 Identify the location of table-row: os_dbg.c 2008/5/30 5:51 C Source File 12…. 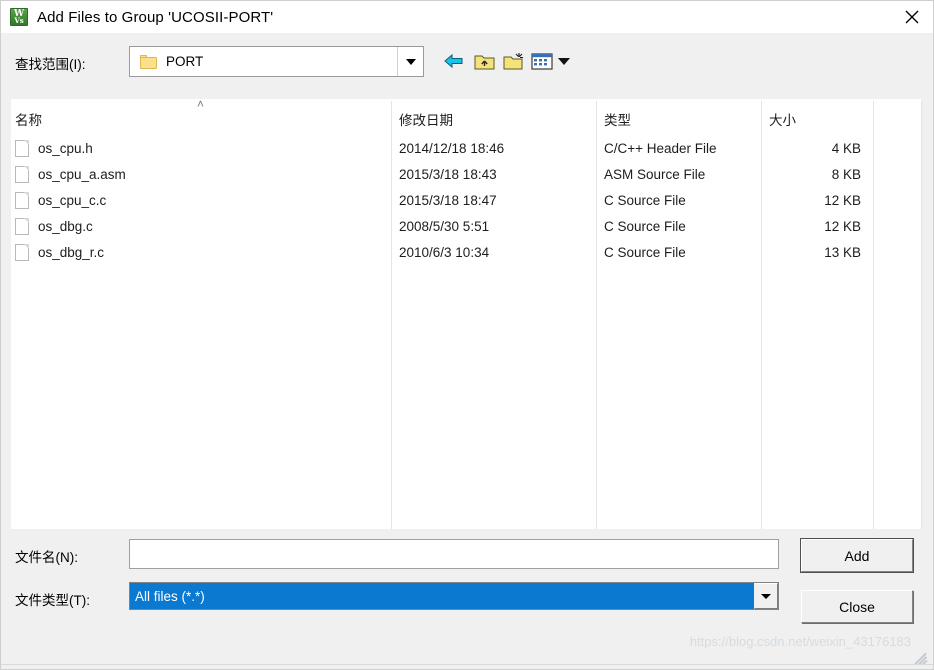
(456, 226).